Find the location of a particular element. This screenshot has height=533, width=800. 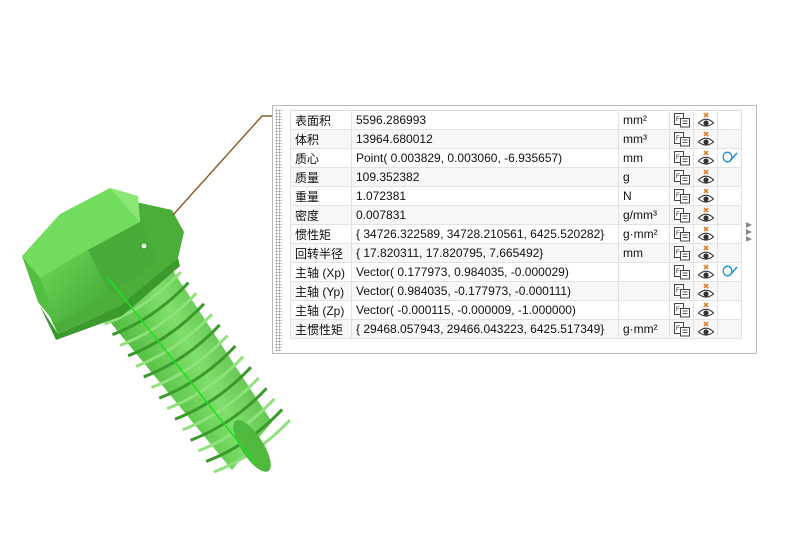

property-row: 质量 109.352382 g F is located at coordinates (516, 177).